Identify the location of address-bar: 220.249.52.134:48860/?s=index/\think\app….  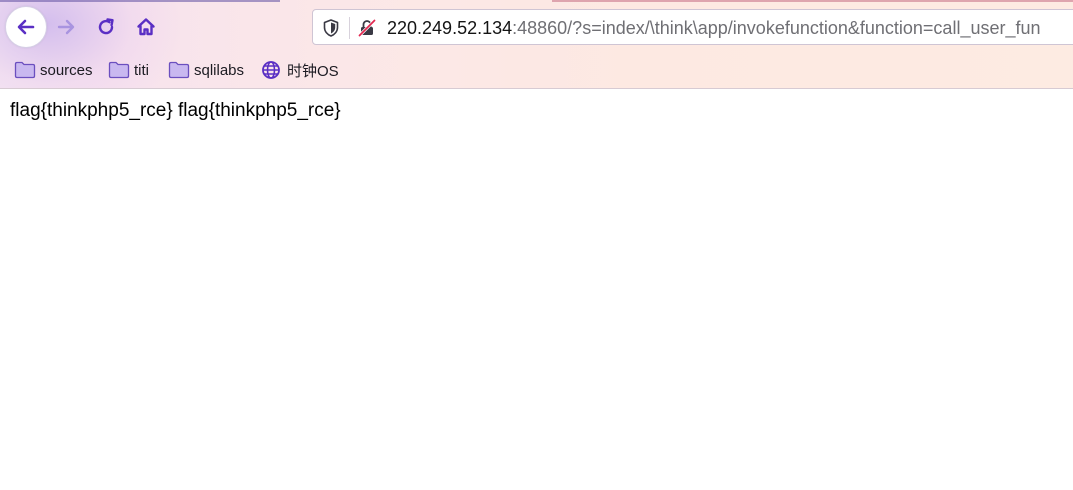
(692, 27).